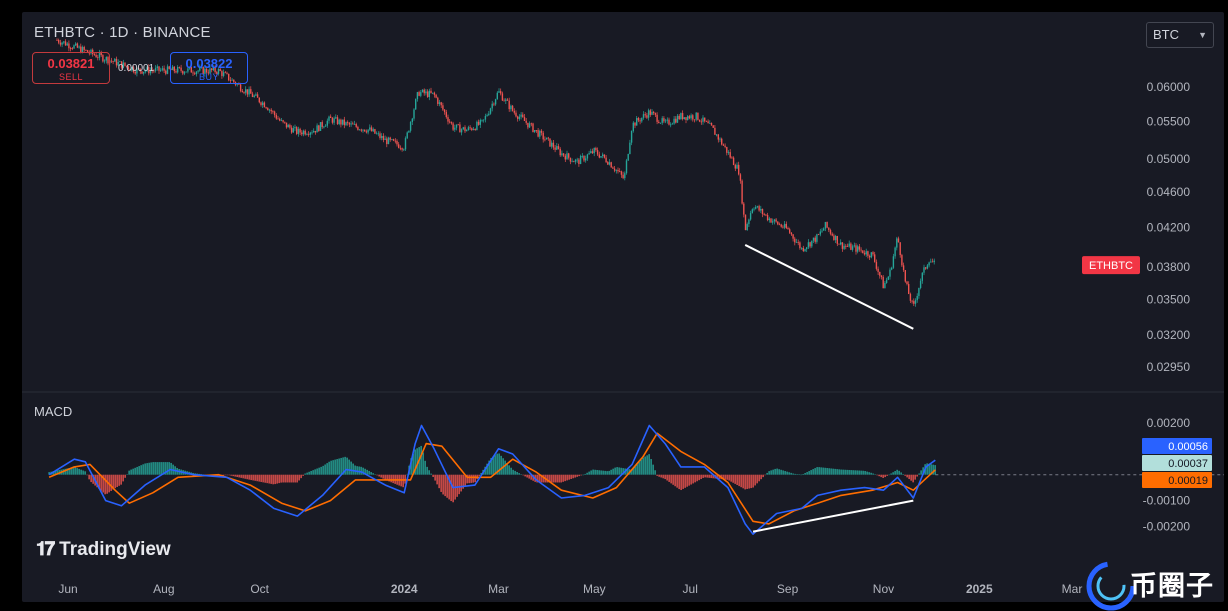 This screenshot has width=1228, height=611. I want to click on time-tick-label: May, so click(594, 589).